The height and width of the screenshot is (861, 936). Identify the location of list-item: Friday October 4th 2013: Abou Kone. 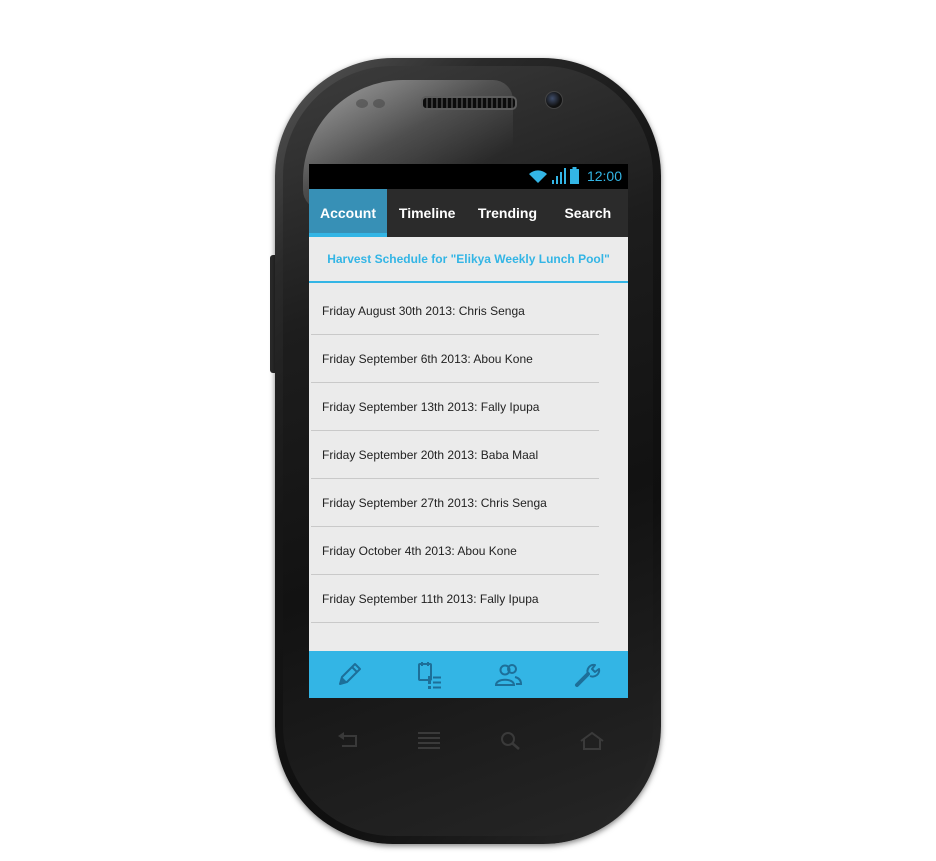
(455, 551).